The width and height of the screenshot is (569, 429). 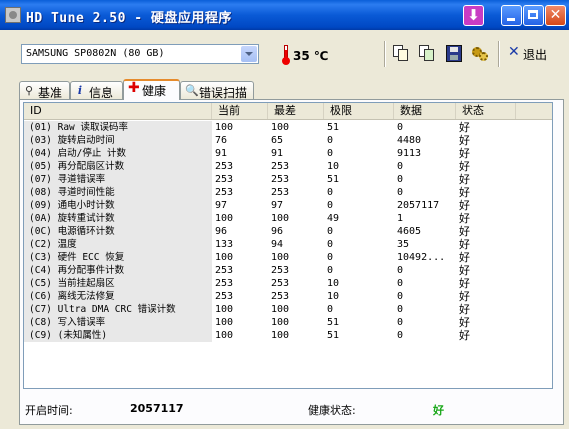 What do you see at coordinates (134, 88) in the screenshot?
I see `health-cross-icon: ✚` at bounding box center [134, 88].